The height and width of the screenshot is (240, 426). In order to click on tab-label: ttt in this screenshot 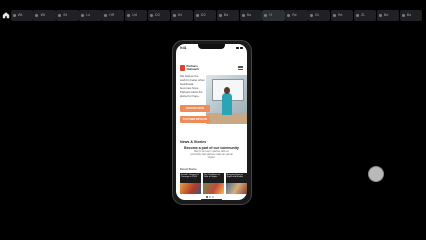, I will do `click(180, 15)`.